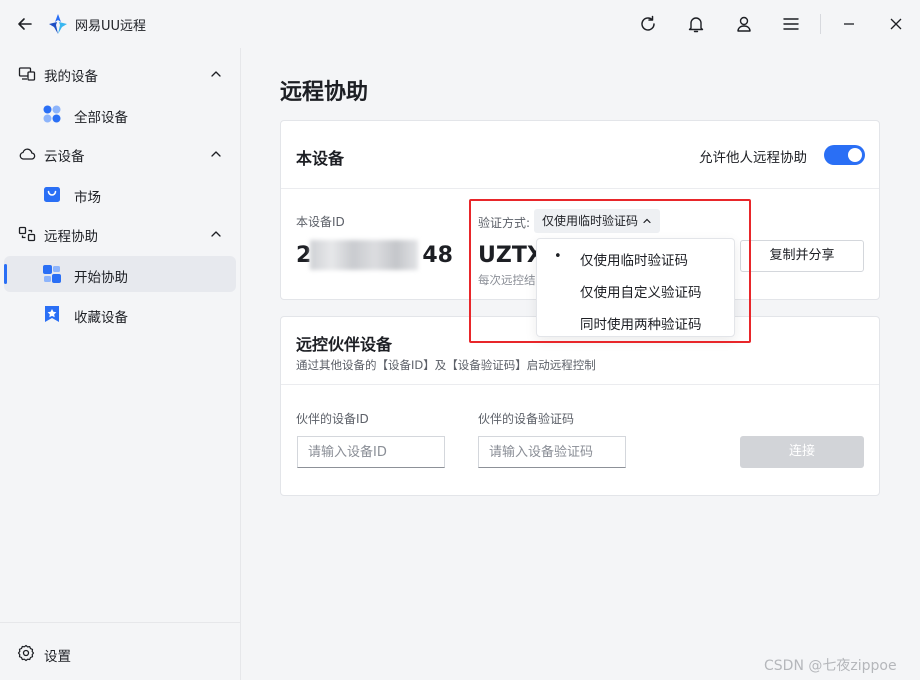 The width and height of the screenshot is (920, 680). Describe the element at coordinates (120, 653) in the screenshot. I see `settings-button: 设置` at that location.